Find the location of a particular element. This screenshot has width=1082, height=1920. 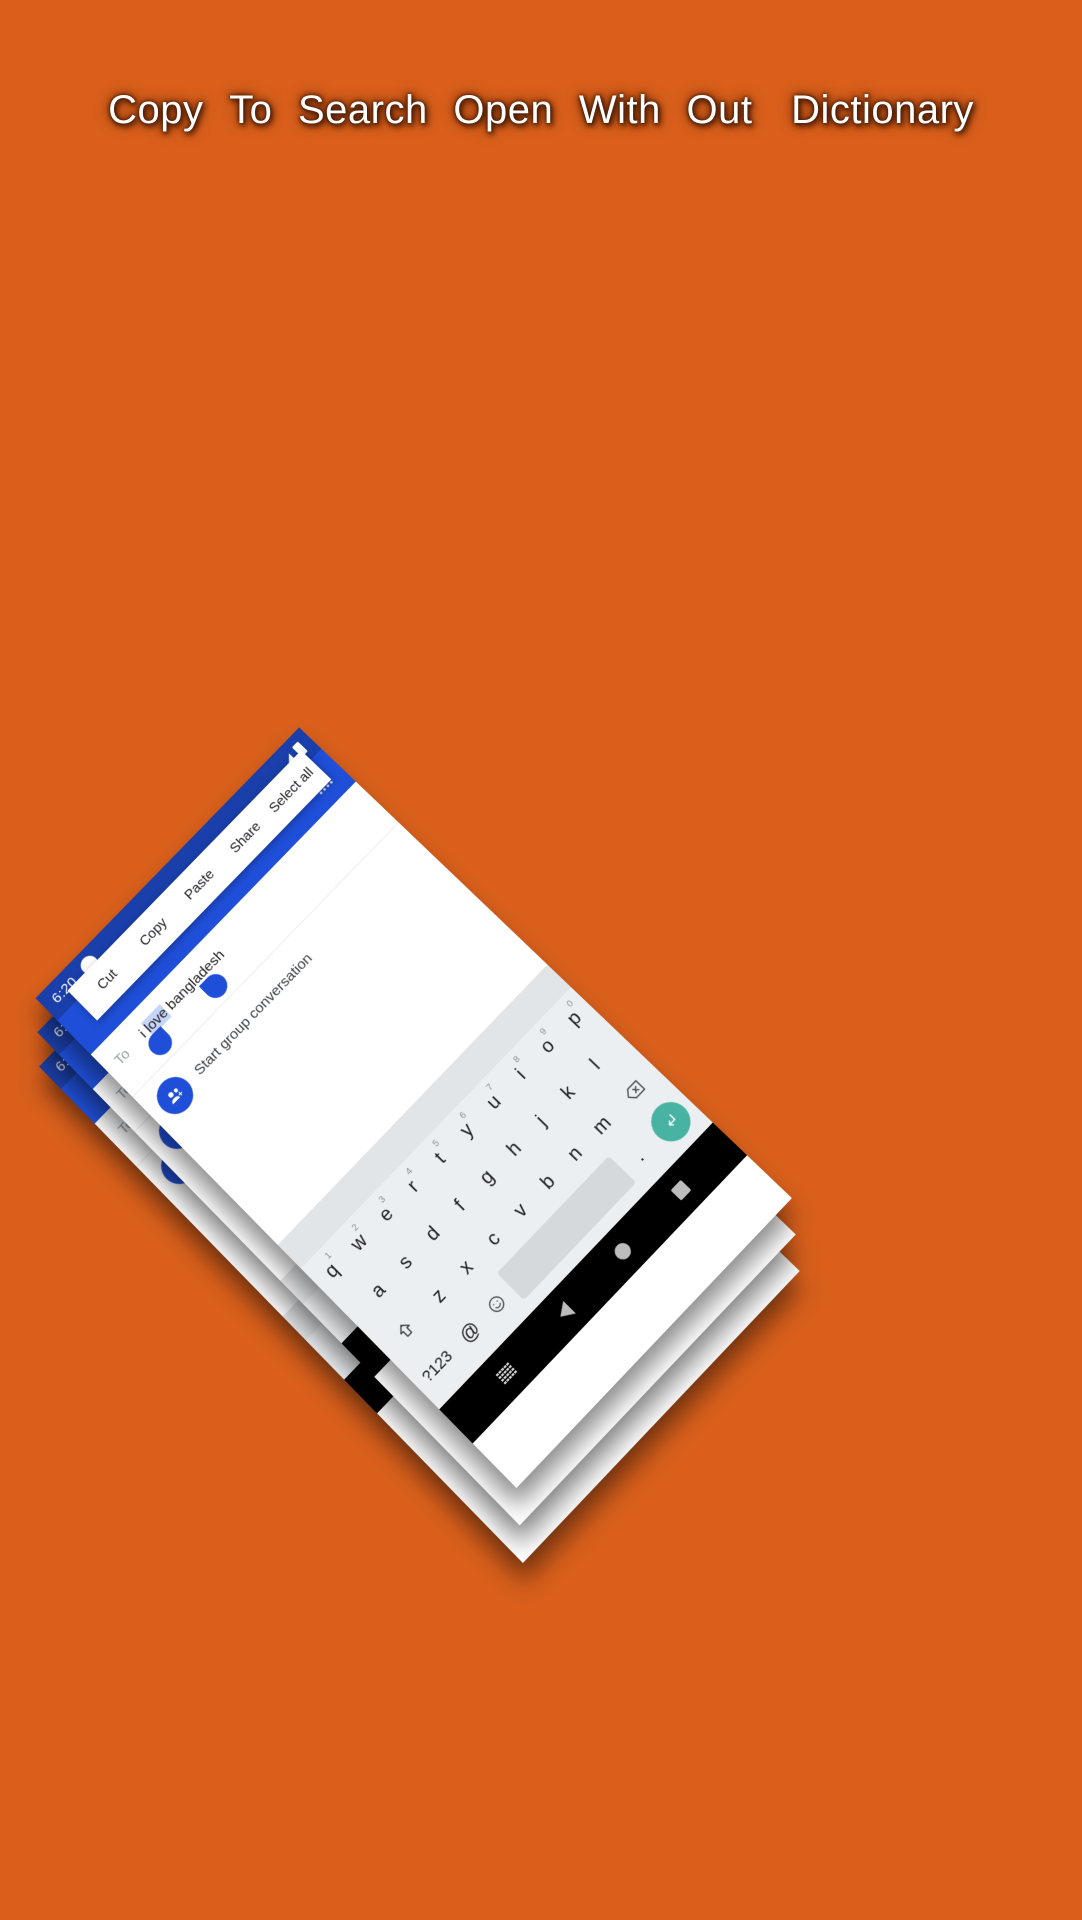

hide-keyboard-icon is located at coordinates (506, 1373).